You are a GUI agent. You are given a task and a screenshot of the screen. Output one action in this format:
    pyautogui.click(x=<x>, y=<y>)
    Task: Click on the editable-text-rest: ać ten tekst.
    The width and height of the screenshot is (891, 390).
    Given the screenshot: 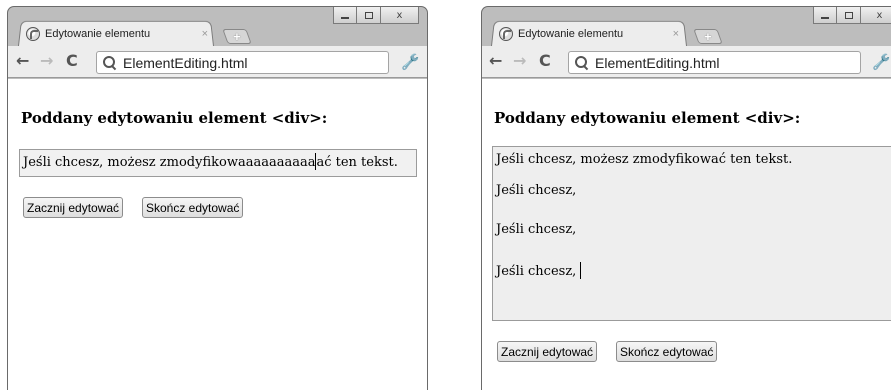 What is the action you would take?
    pyautogui.click(x=357, y=162)
    